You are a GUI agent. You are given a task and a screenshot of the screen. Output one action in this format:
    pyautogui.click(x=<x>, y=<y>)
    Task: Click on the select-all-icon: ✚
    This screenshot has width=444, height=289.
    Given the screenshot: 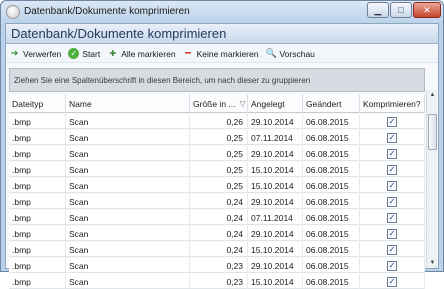 What is the action you would take?
    pyautogui.click(x=113, y=53)
    